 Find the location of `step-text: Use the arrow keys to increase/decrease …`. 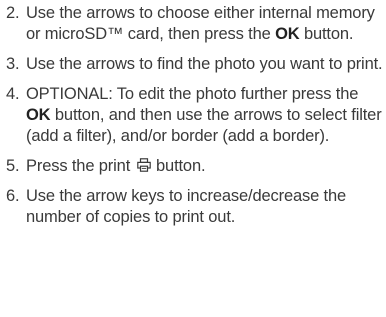

step-text: Use the arrow keys to increase/decrease … is located at coordinates (186, 206).